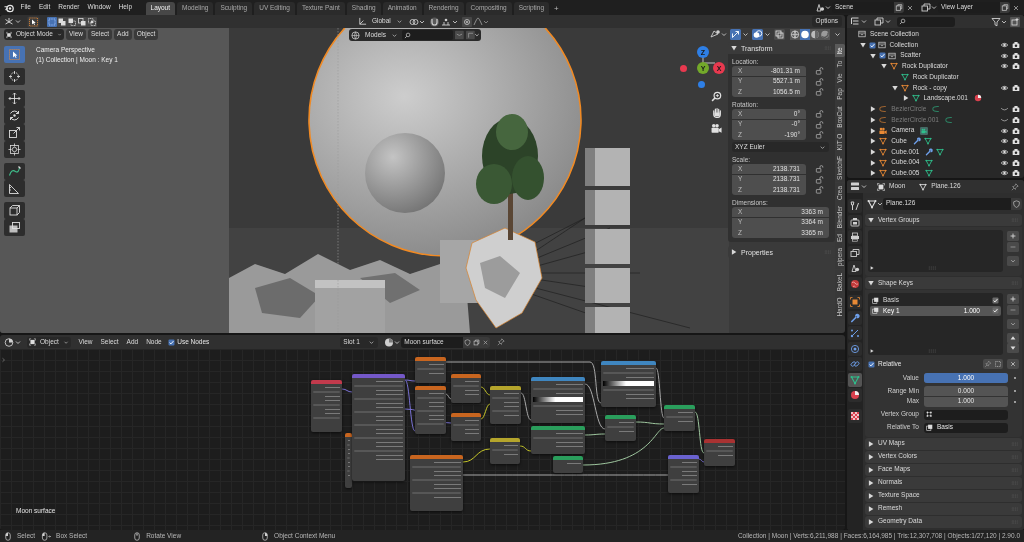  I want to click on ring-dot-icon, so click(855, 348).